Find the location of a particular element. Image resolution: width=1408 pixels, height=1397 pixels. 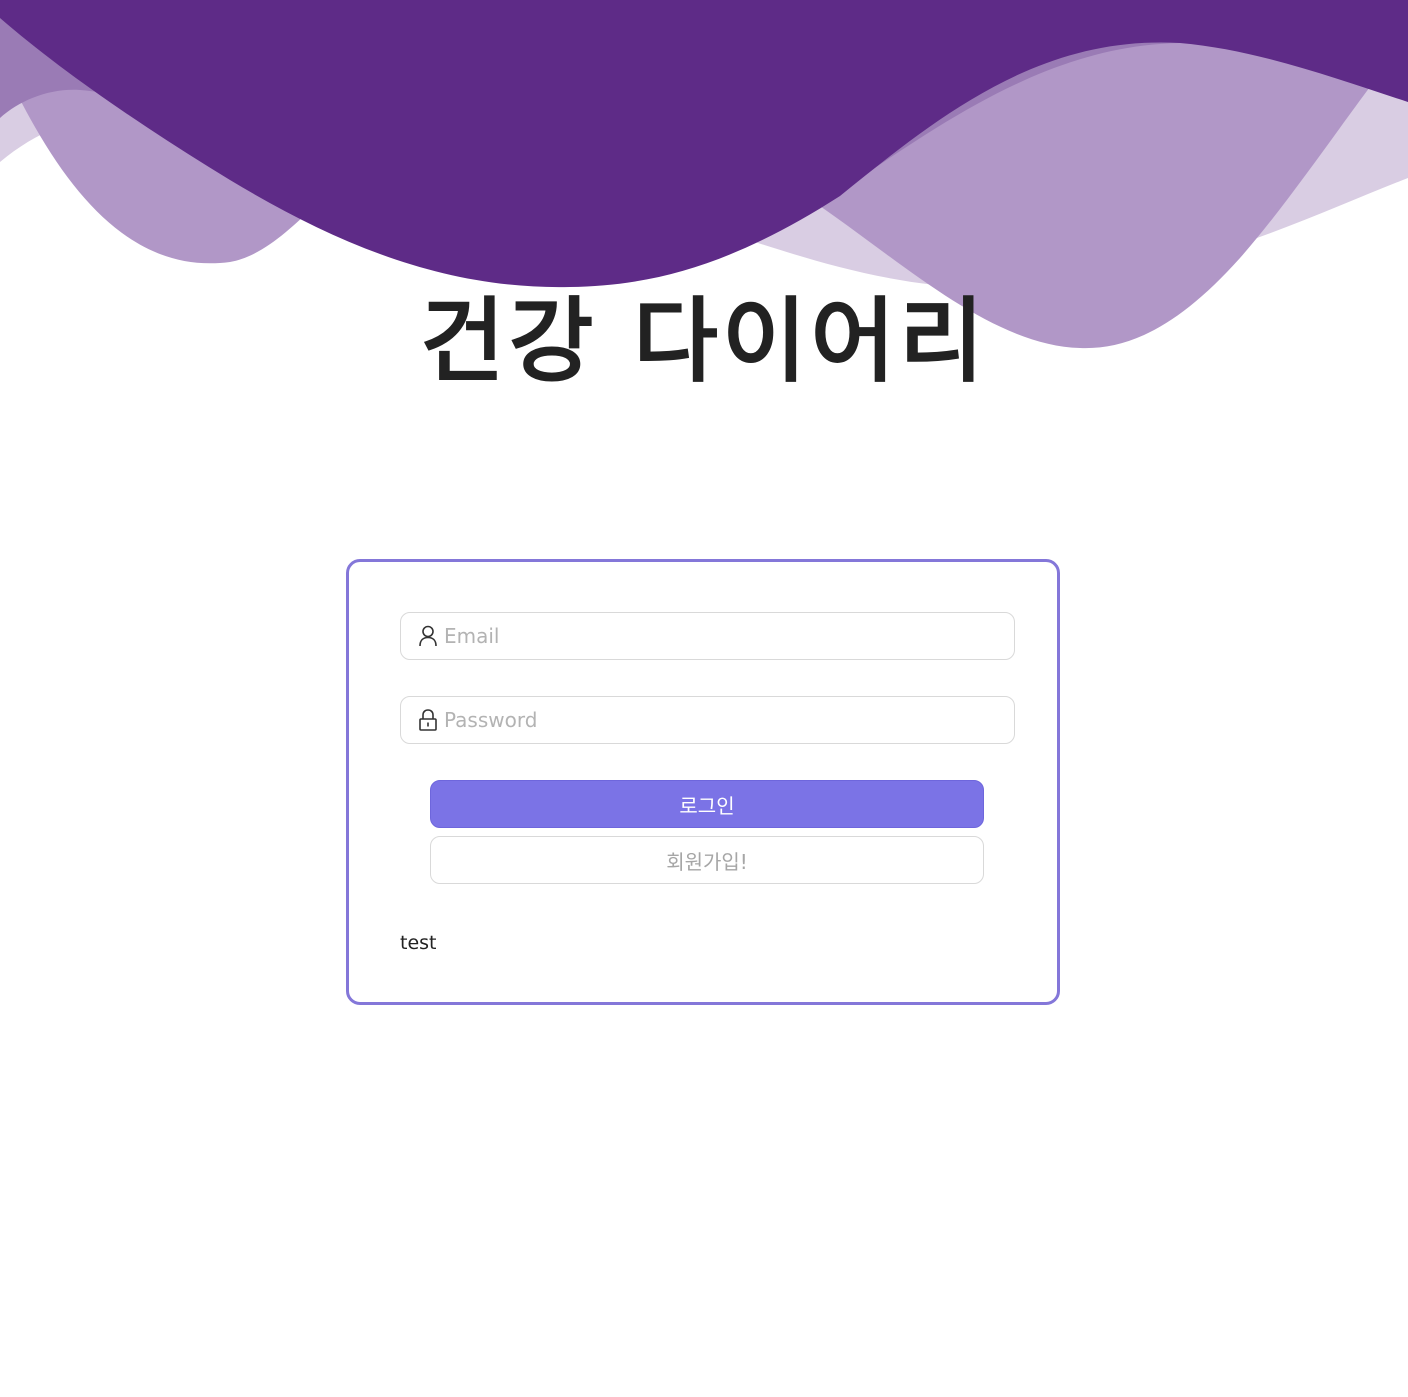

lock-icon is located at coordinates (428, 720).